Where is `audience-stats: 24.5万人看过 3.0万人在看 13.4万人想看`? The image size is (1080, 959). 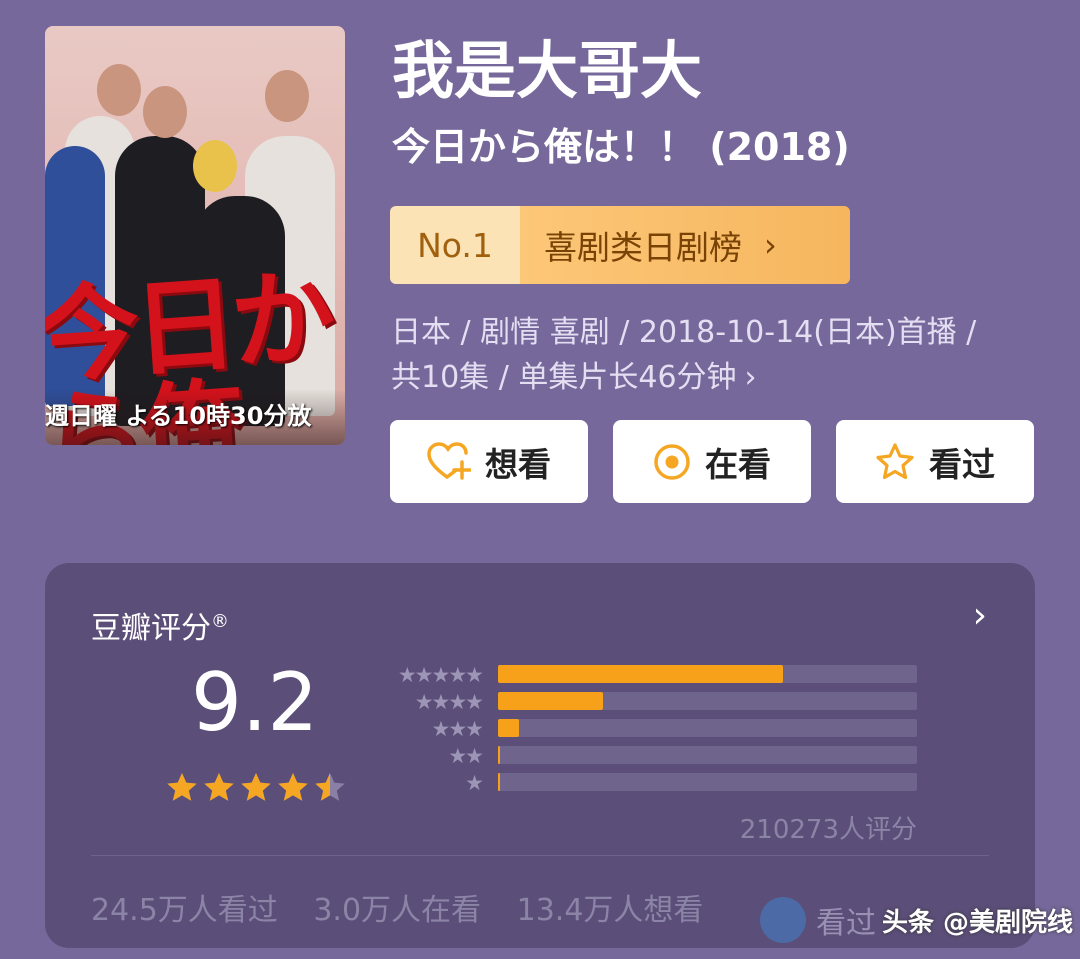 audience-stats: 24.5万人看过 3.0万人在看 13.4万人想看 is located at coordinates (410, 907).